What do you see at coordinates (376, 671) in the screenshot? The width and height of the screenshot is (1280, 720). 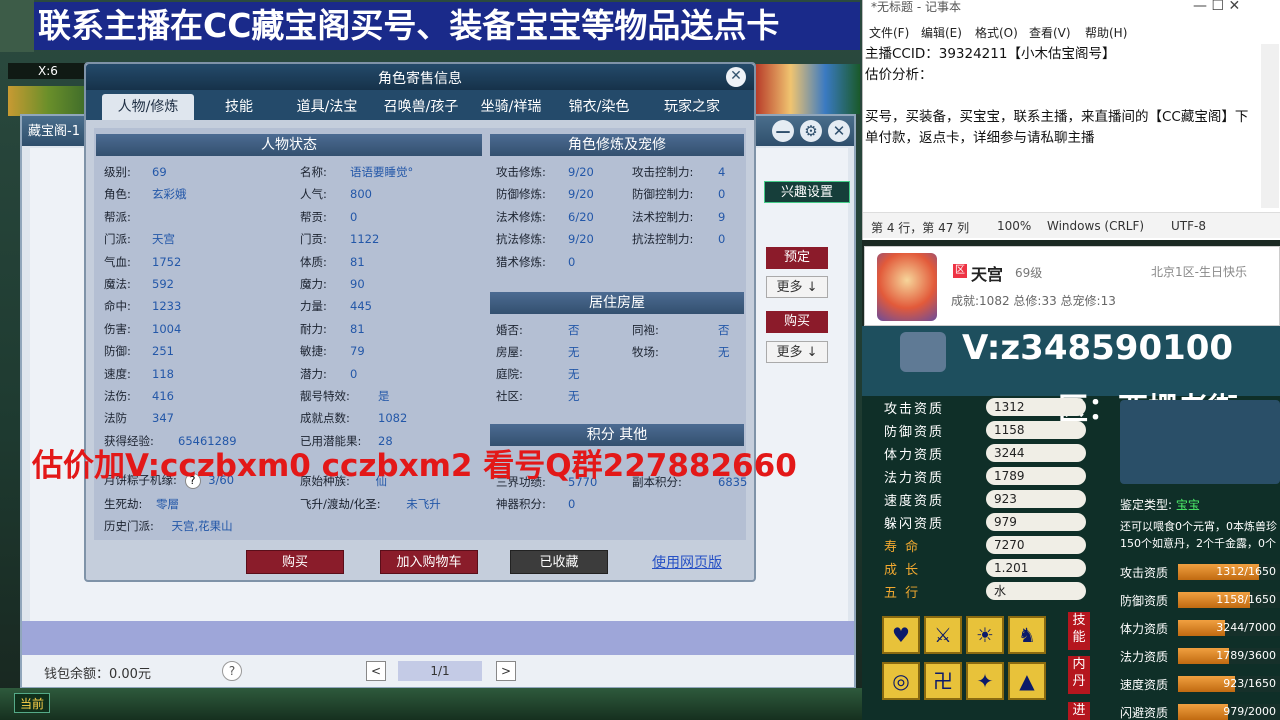 I see `prev-page-button: <` at bounding box center [376, 671].